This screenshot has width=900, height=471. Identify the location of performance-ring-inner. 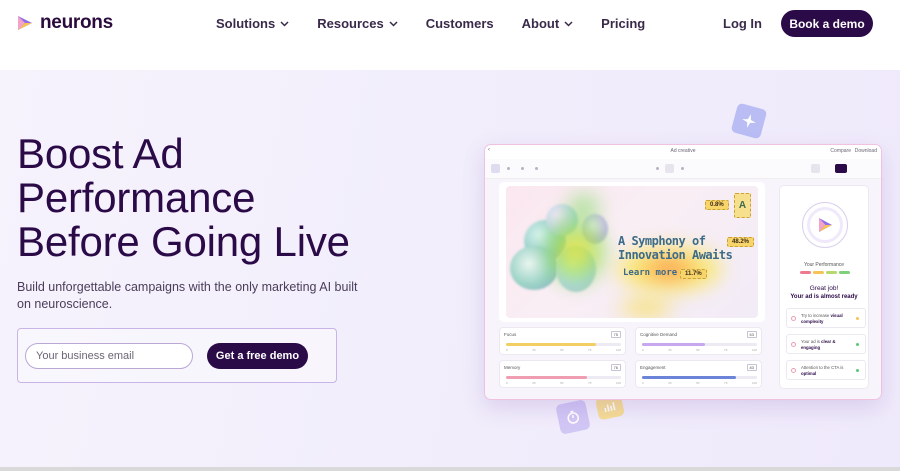
(825, 225).